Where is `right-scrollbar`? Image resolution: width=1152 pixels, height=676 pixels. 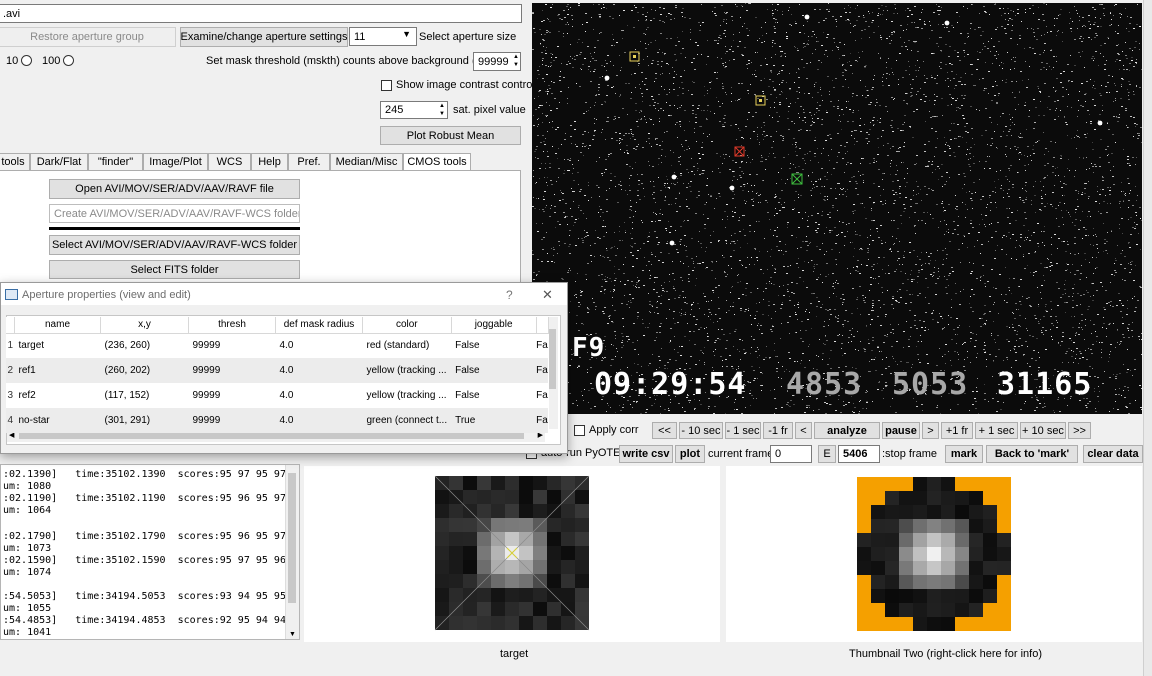
right-scrollbar is located at coordinates (1147, 338).